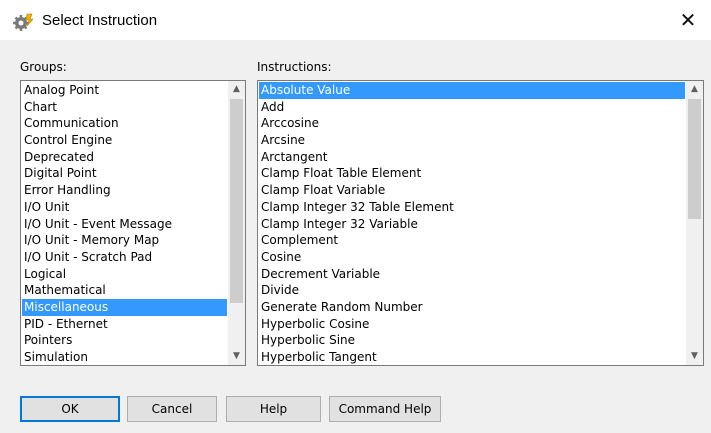 This screenshot has height=433, width=711. What do you see at coordinates (472, 240) in the screenshot?
I see `instruction-list-item: Complement` at bounding box center [472, 240].